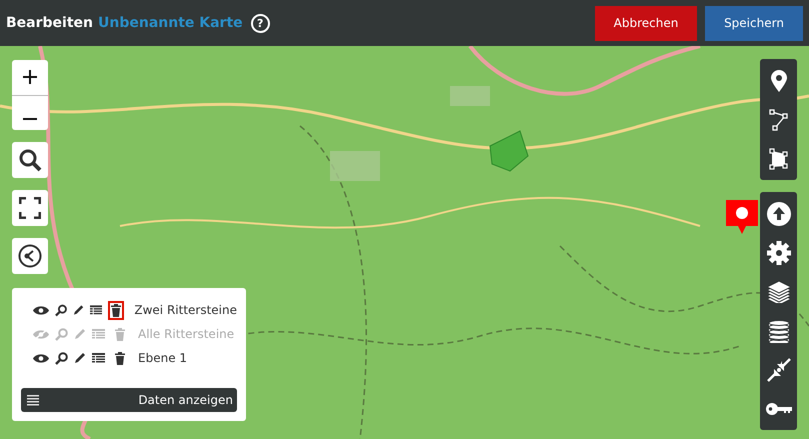 This screenshot has height=439, width=809. What do you see at coordinates (186, 310) in the screenshot?
I see `layer-name: Zwei Rittersteine` at bounding box center [186, 310].